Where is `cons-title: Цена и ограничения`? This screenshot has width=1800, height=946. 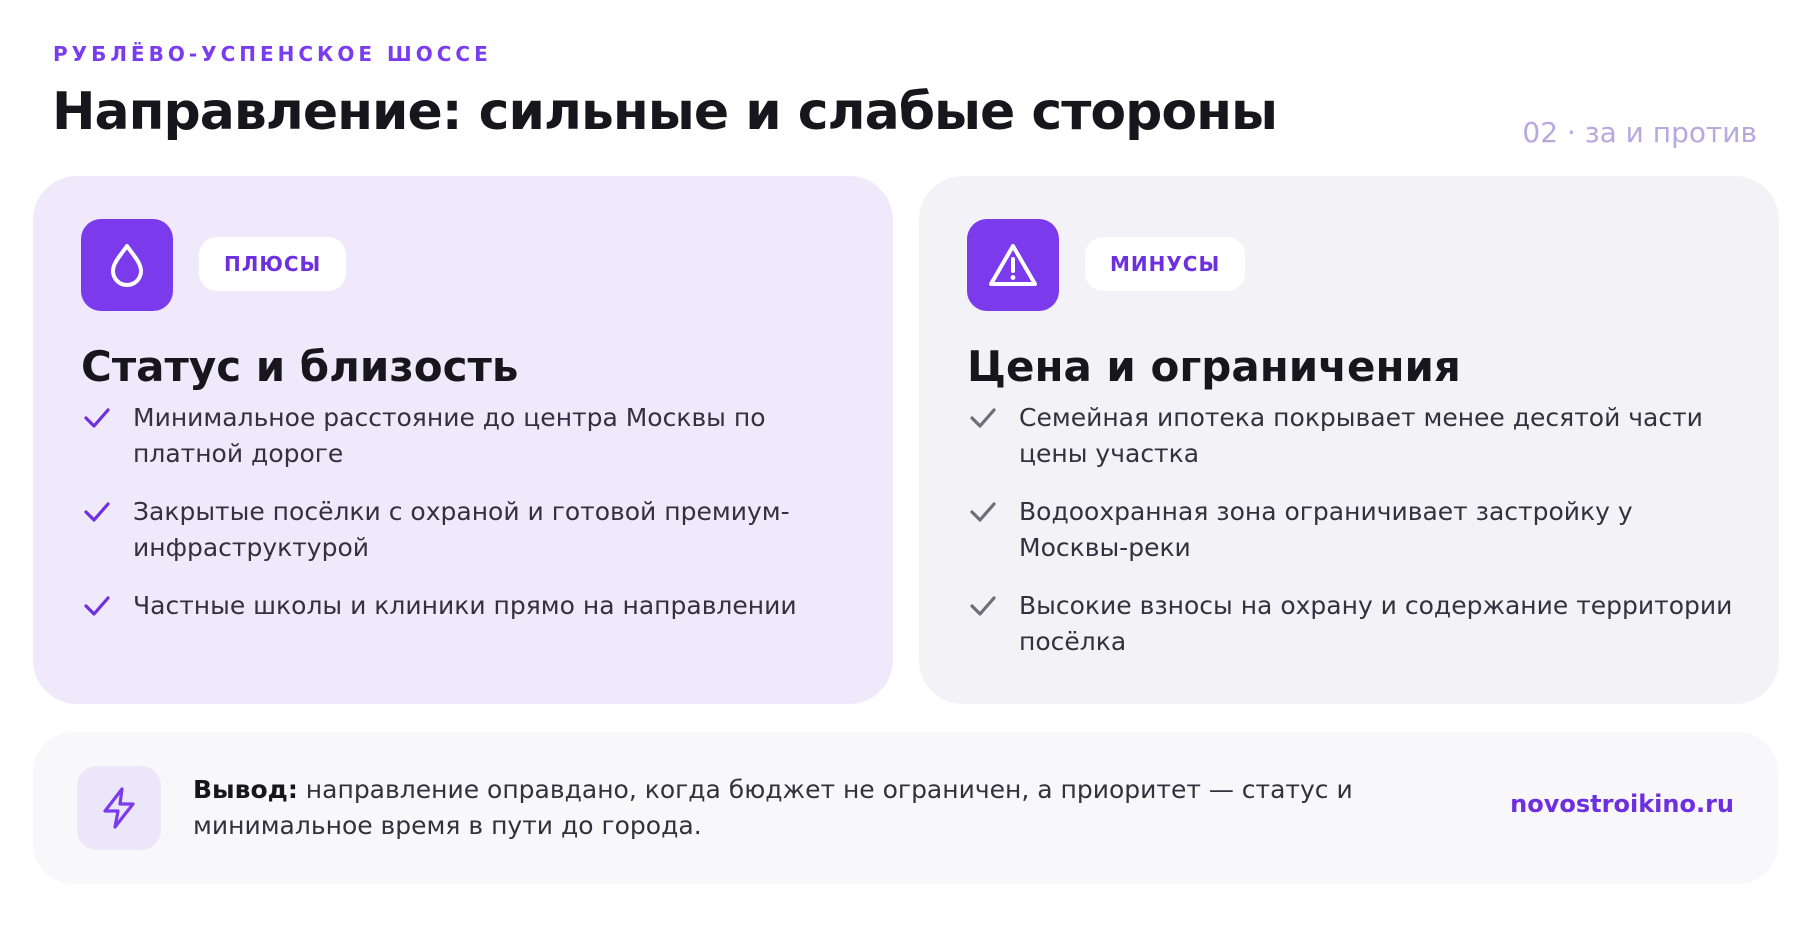
cons-title: Цена и ограничения is located at coordinates (1214, 366).